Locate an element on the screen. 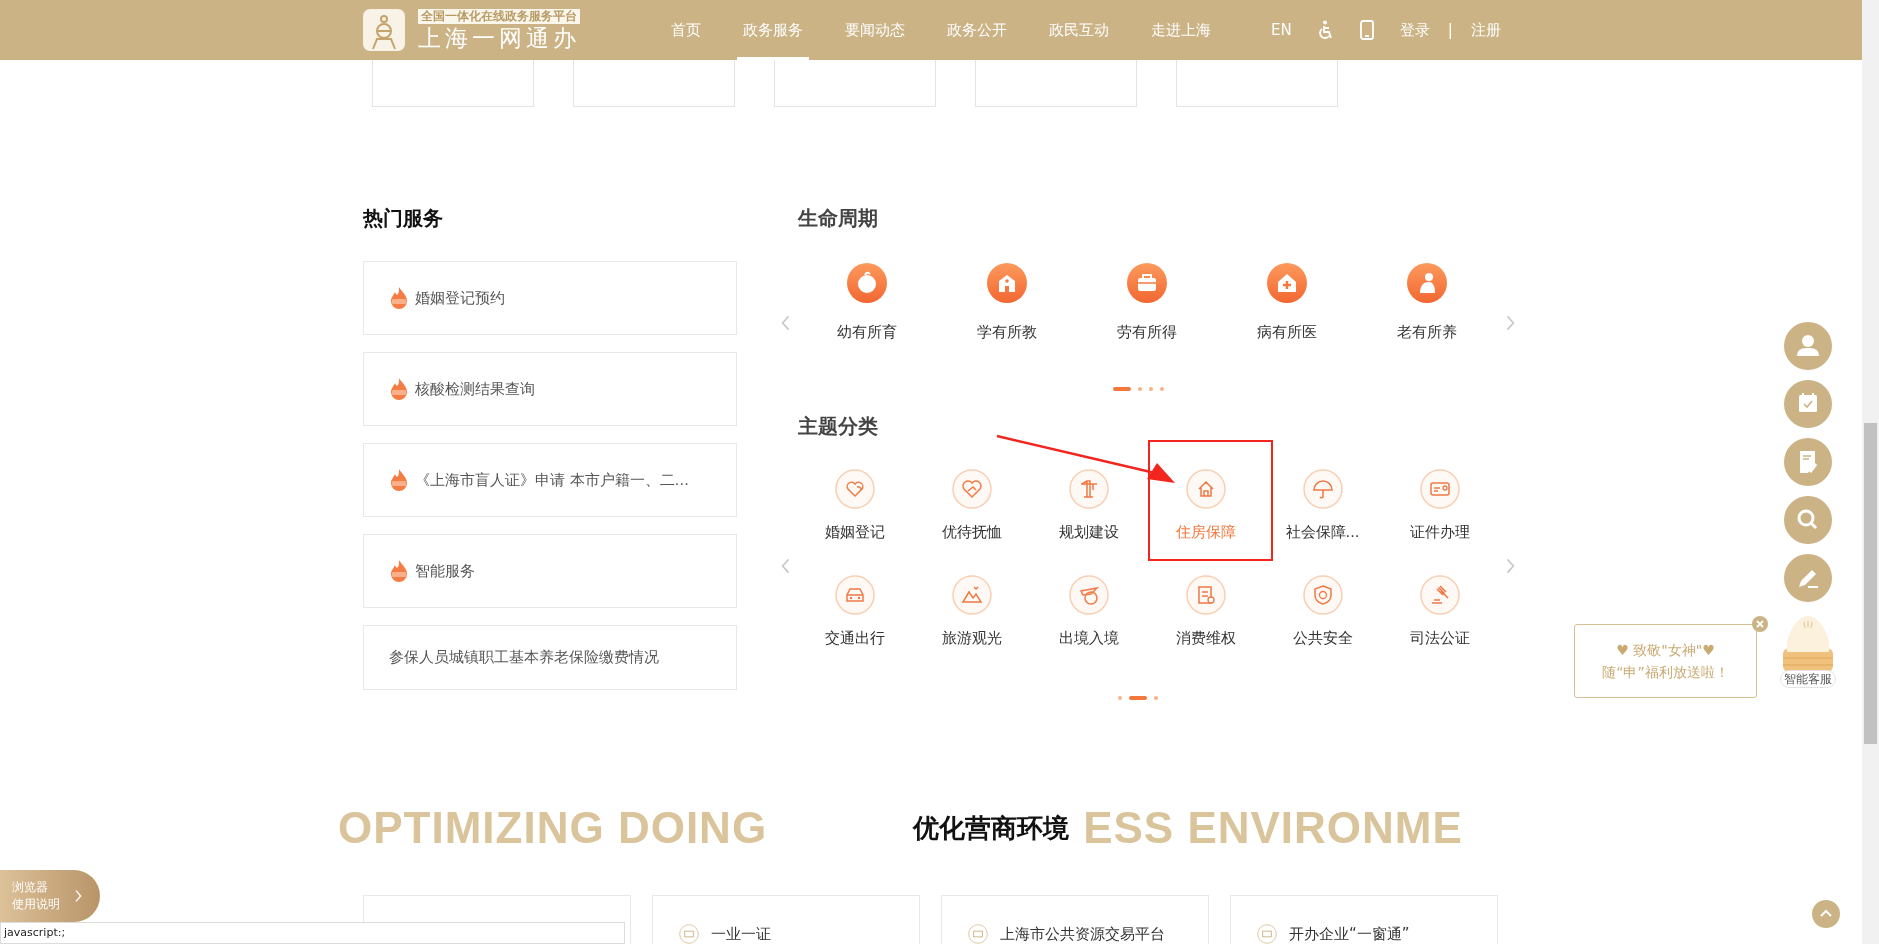 This screenshot has width=1879, height=944. topic-link: 证件办理 is located at coordinates (1439, 532).